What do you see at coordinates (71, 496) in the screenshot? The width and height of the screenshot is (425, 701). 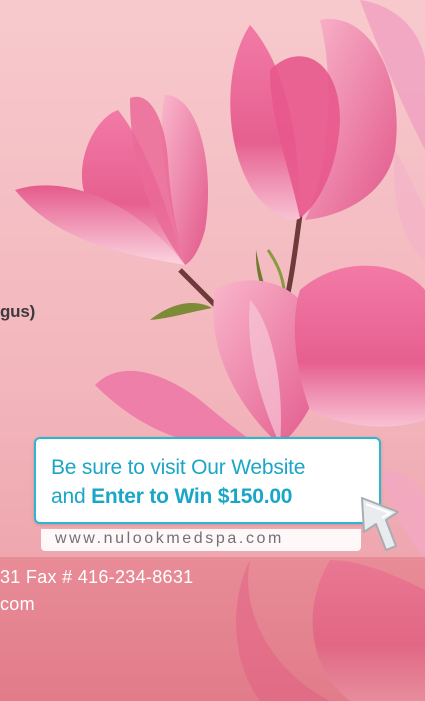 I see `promo-line-2-prefix: and` at bounding box center [71, 496].